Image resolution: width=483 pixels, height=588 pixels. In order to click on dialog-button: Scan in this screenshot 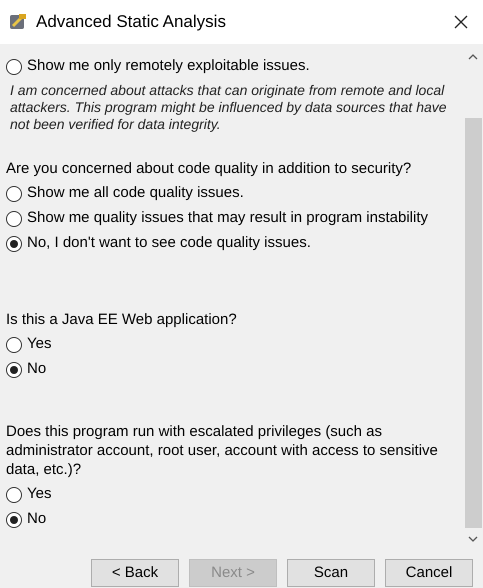, I will do `click(331, 573)`.